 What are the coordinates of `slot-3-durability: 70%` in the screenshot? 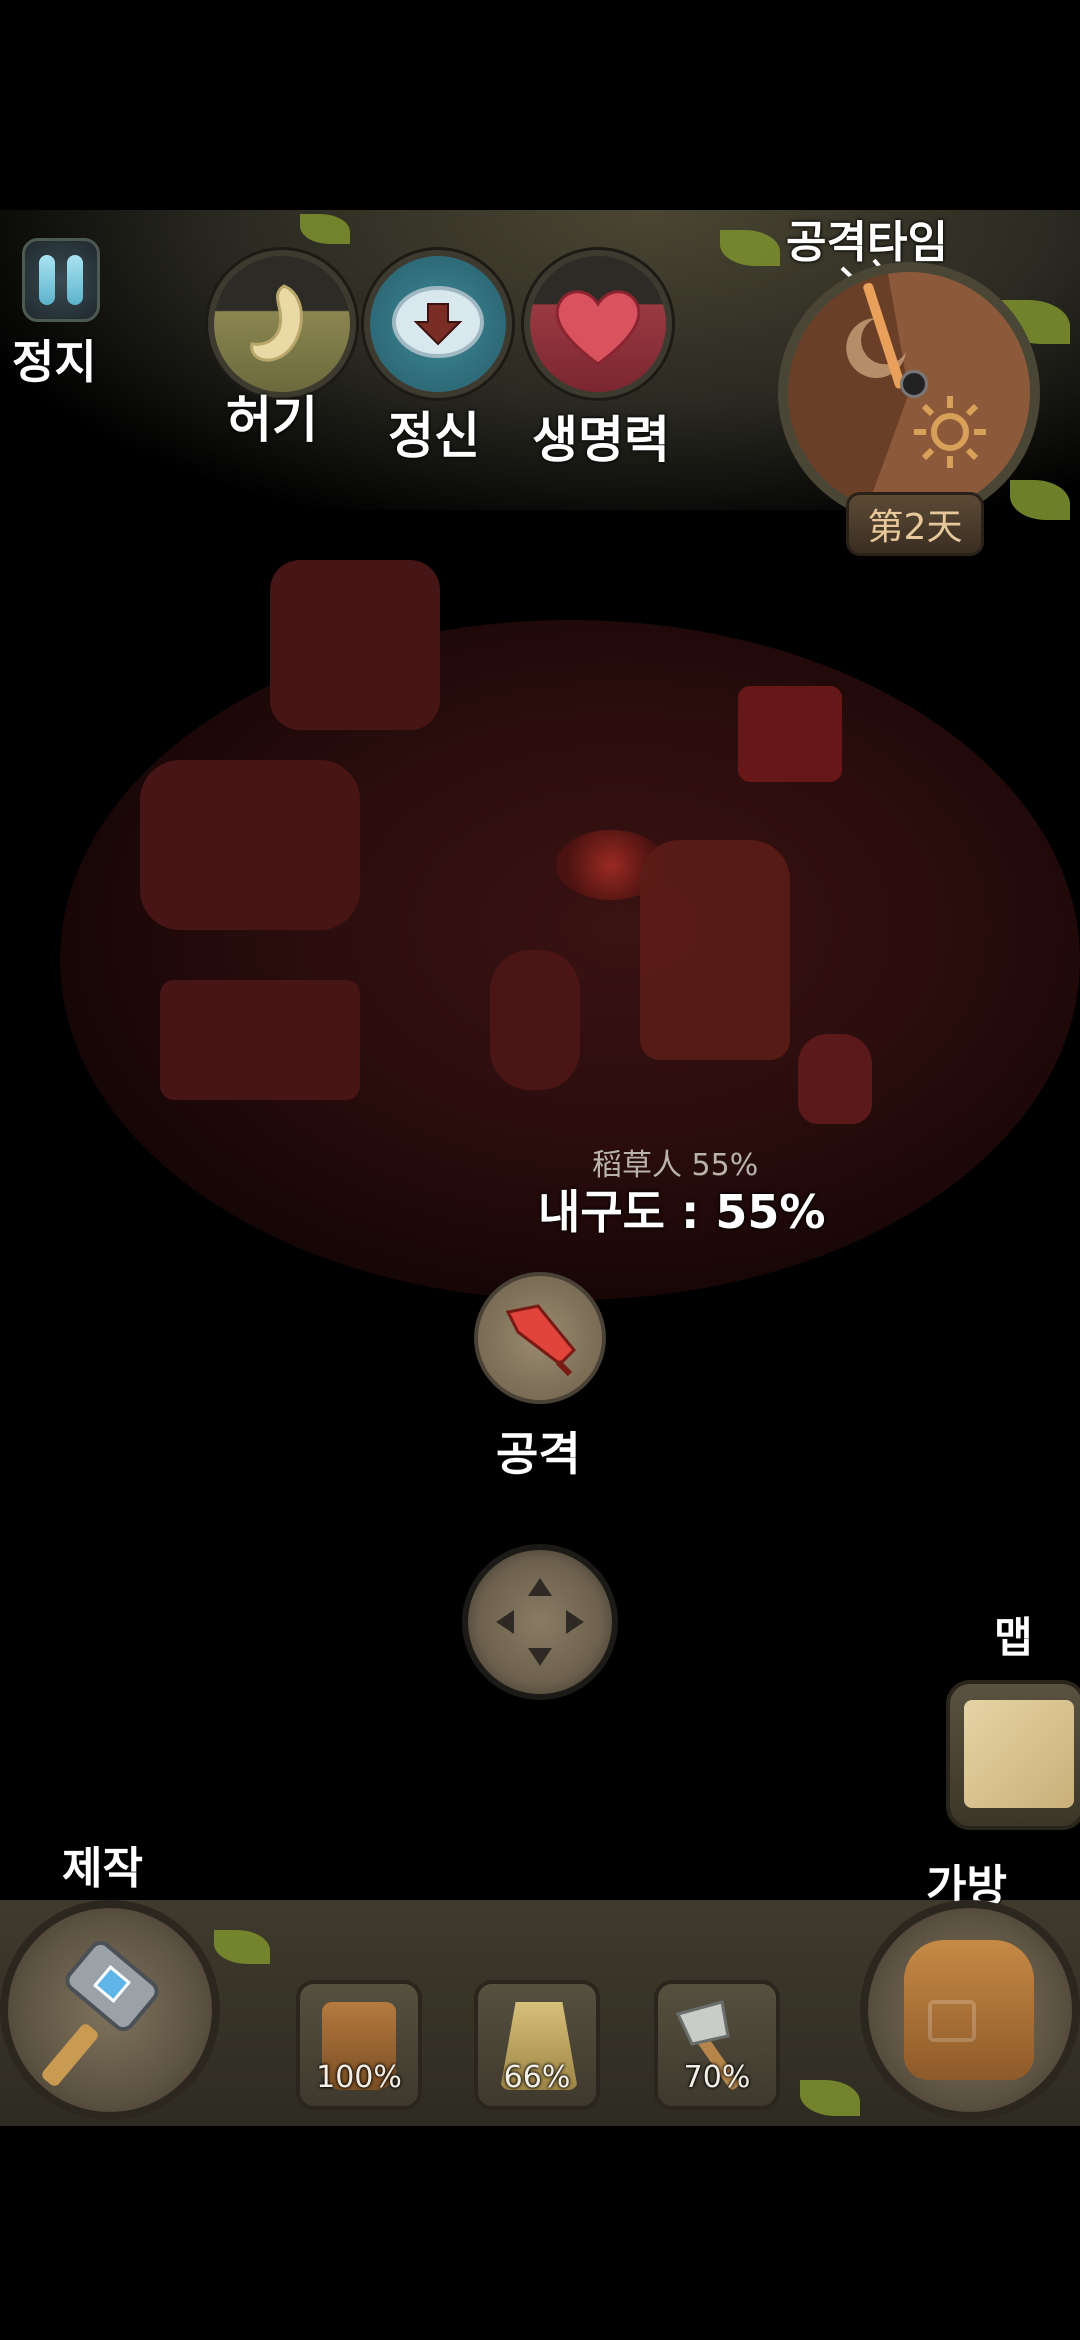 It's located at (717, 2077).